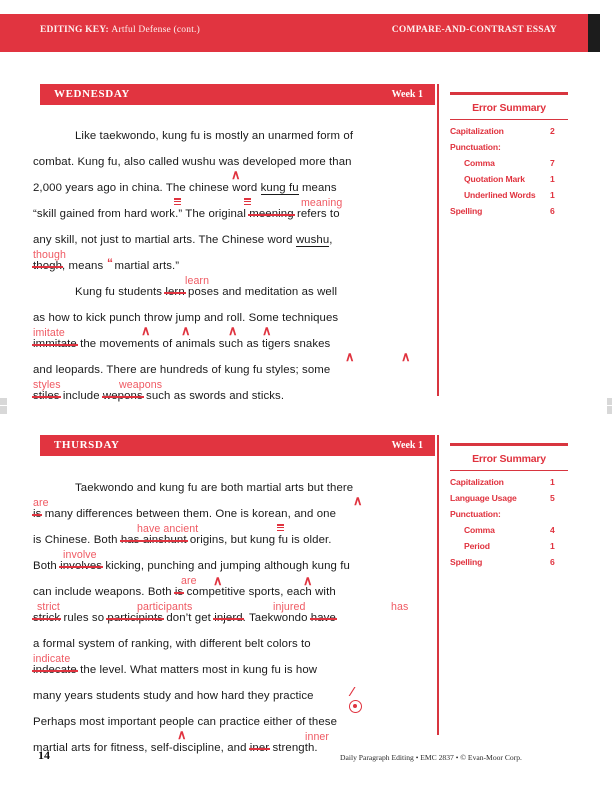 This screenshot has height=792, width=612. What do you see at coordinates (80, 555) in the screenshot?
I see `correction-word: involve` at bounding box center [80, 555].